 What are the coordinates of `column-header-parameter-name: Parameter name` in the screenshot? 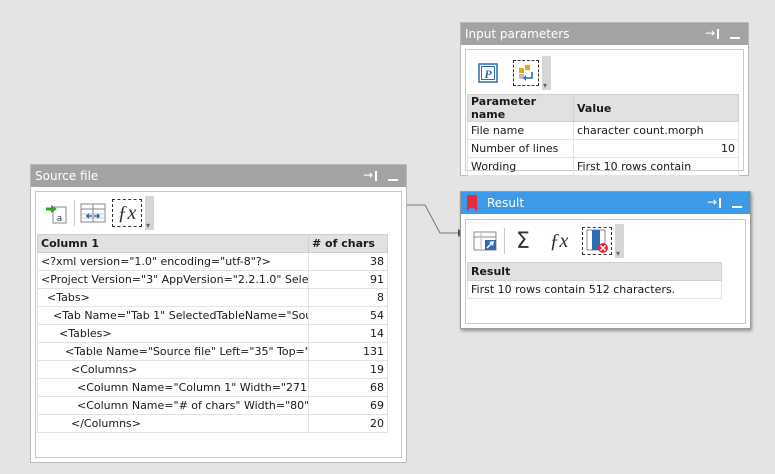 It's located at (520, 108).